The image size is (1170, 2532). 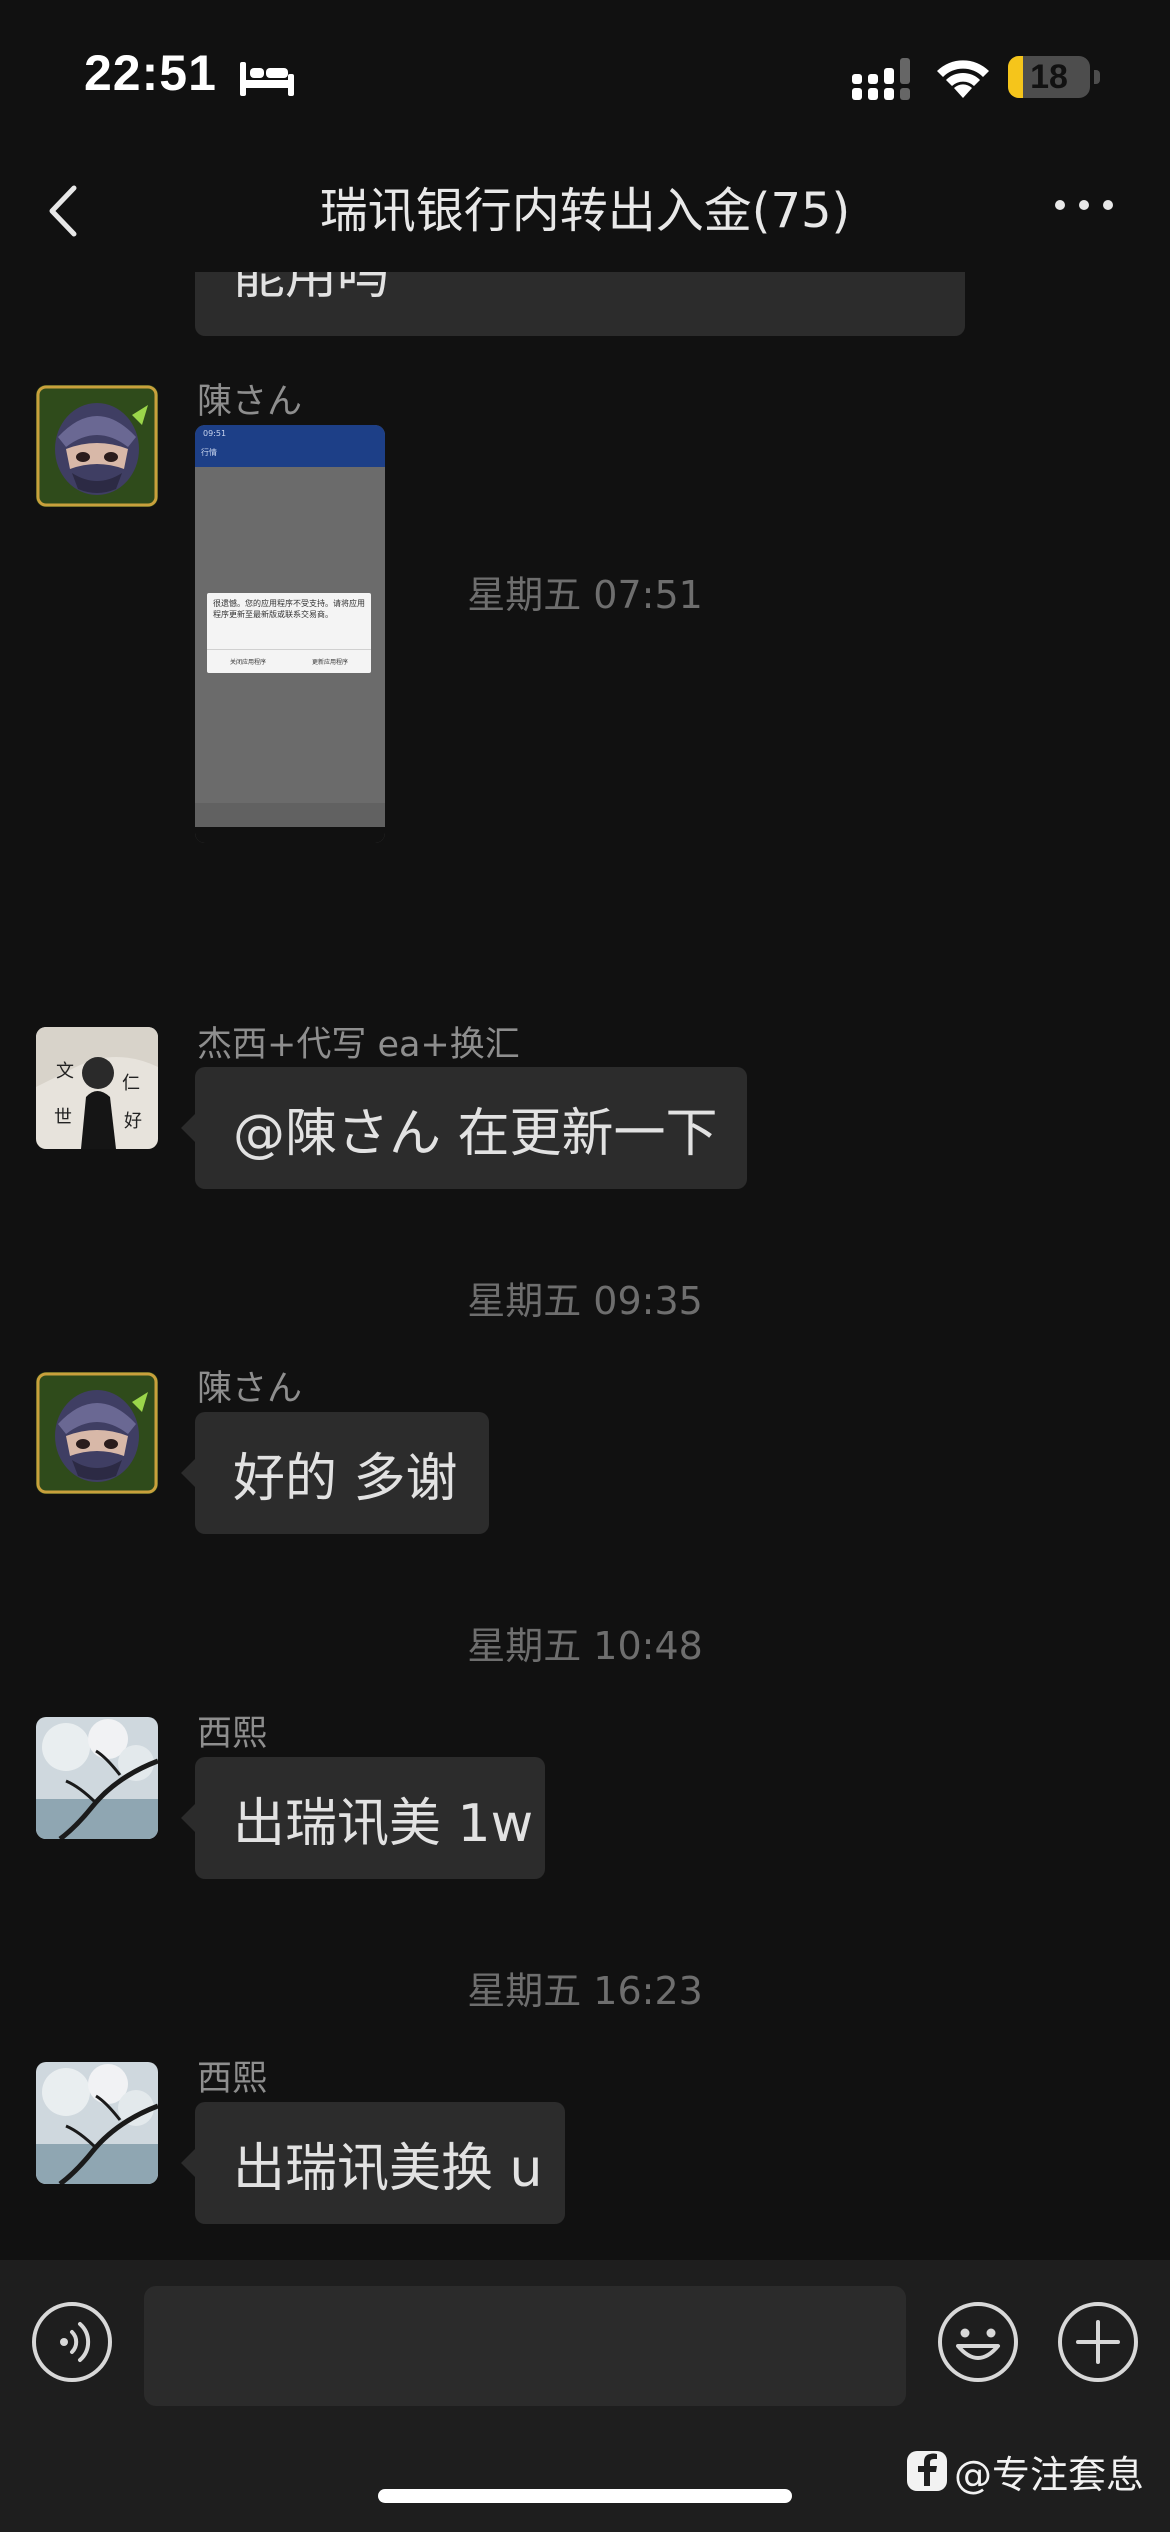 I want to click on message-text: @陳さん 在更新一下, so click(x=475, y=1133).